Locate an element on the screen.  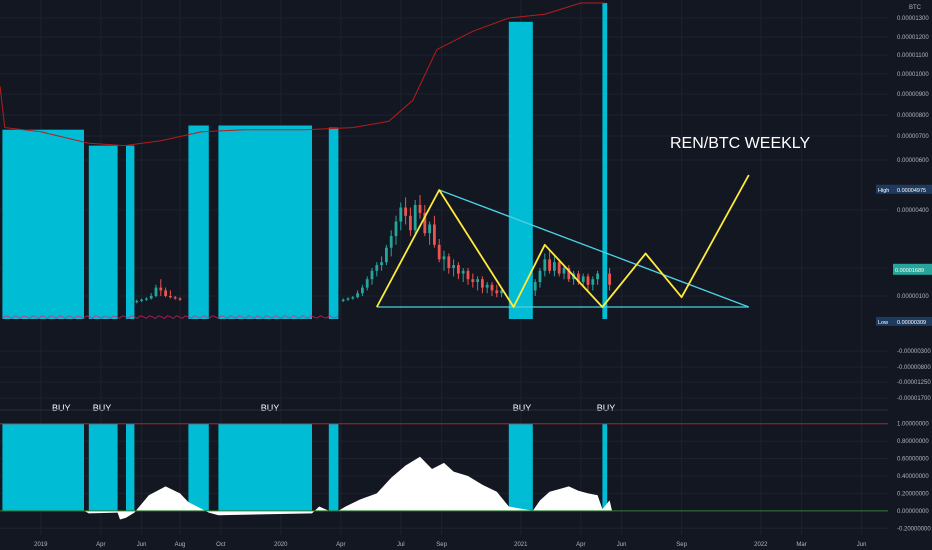
time-tick-label: 2022 is located at coordinates (761, 545).